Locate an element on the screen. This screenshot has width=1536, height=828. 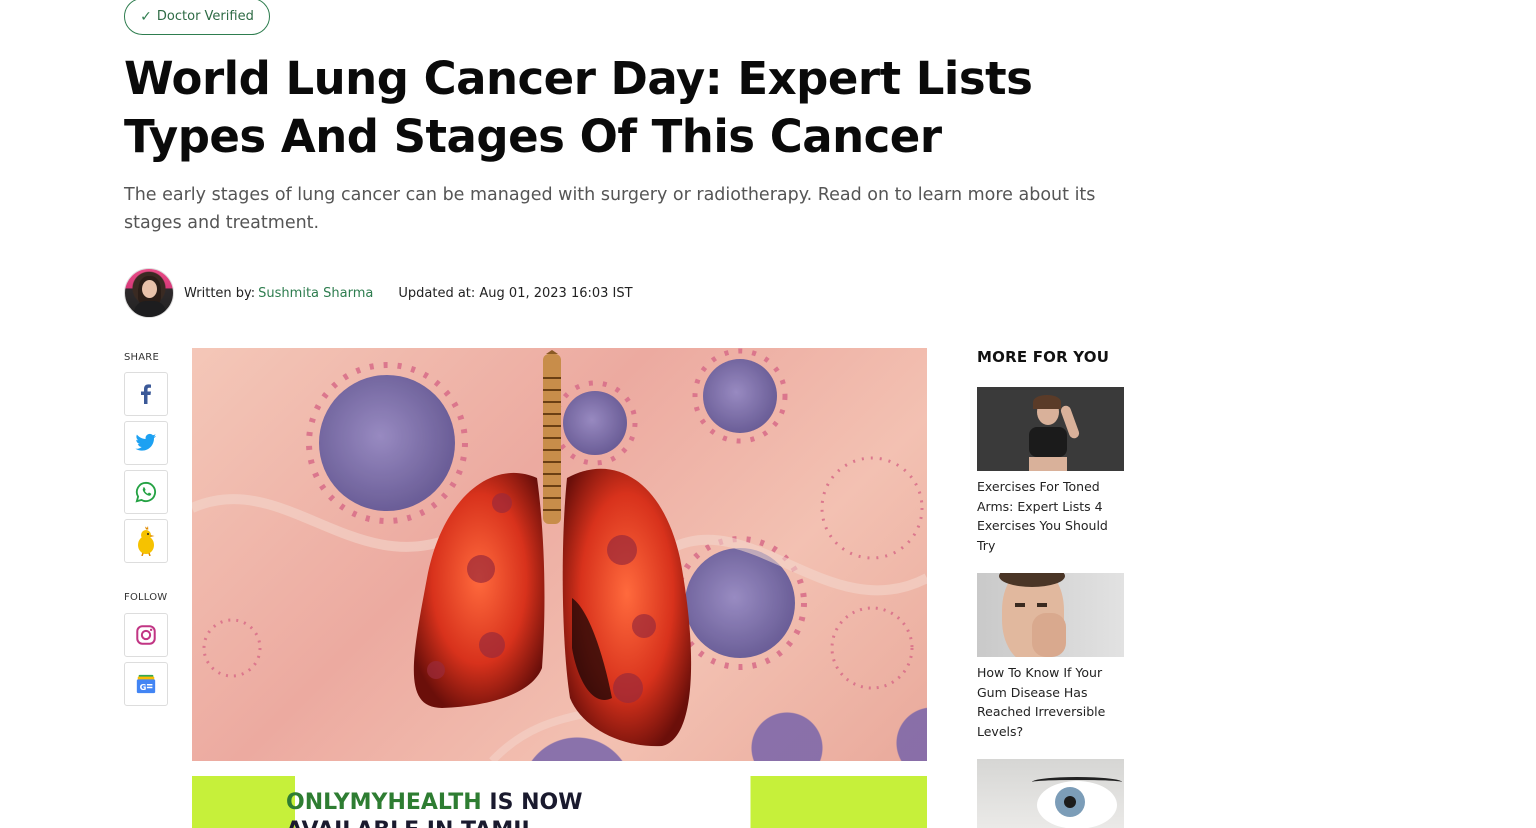
instagram-icon is located at coordinates (146, 635).